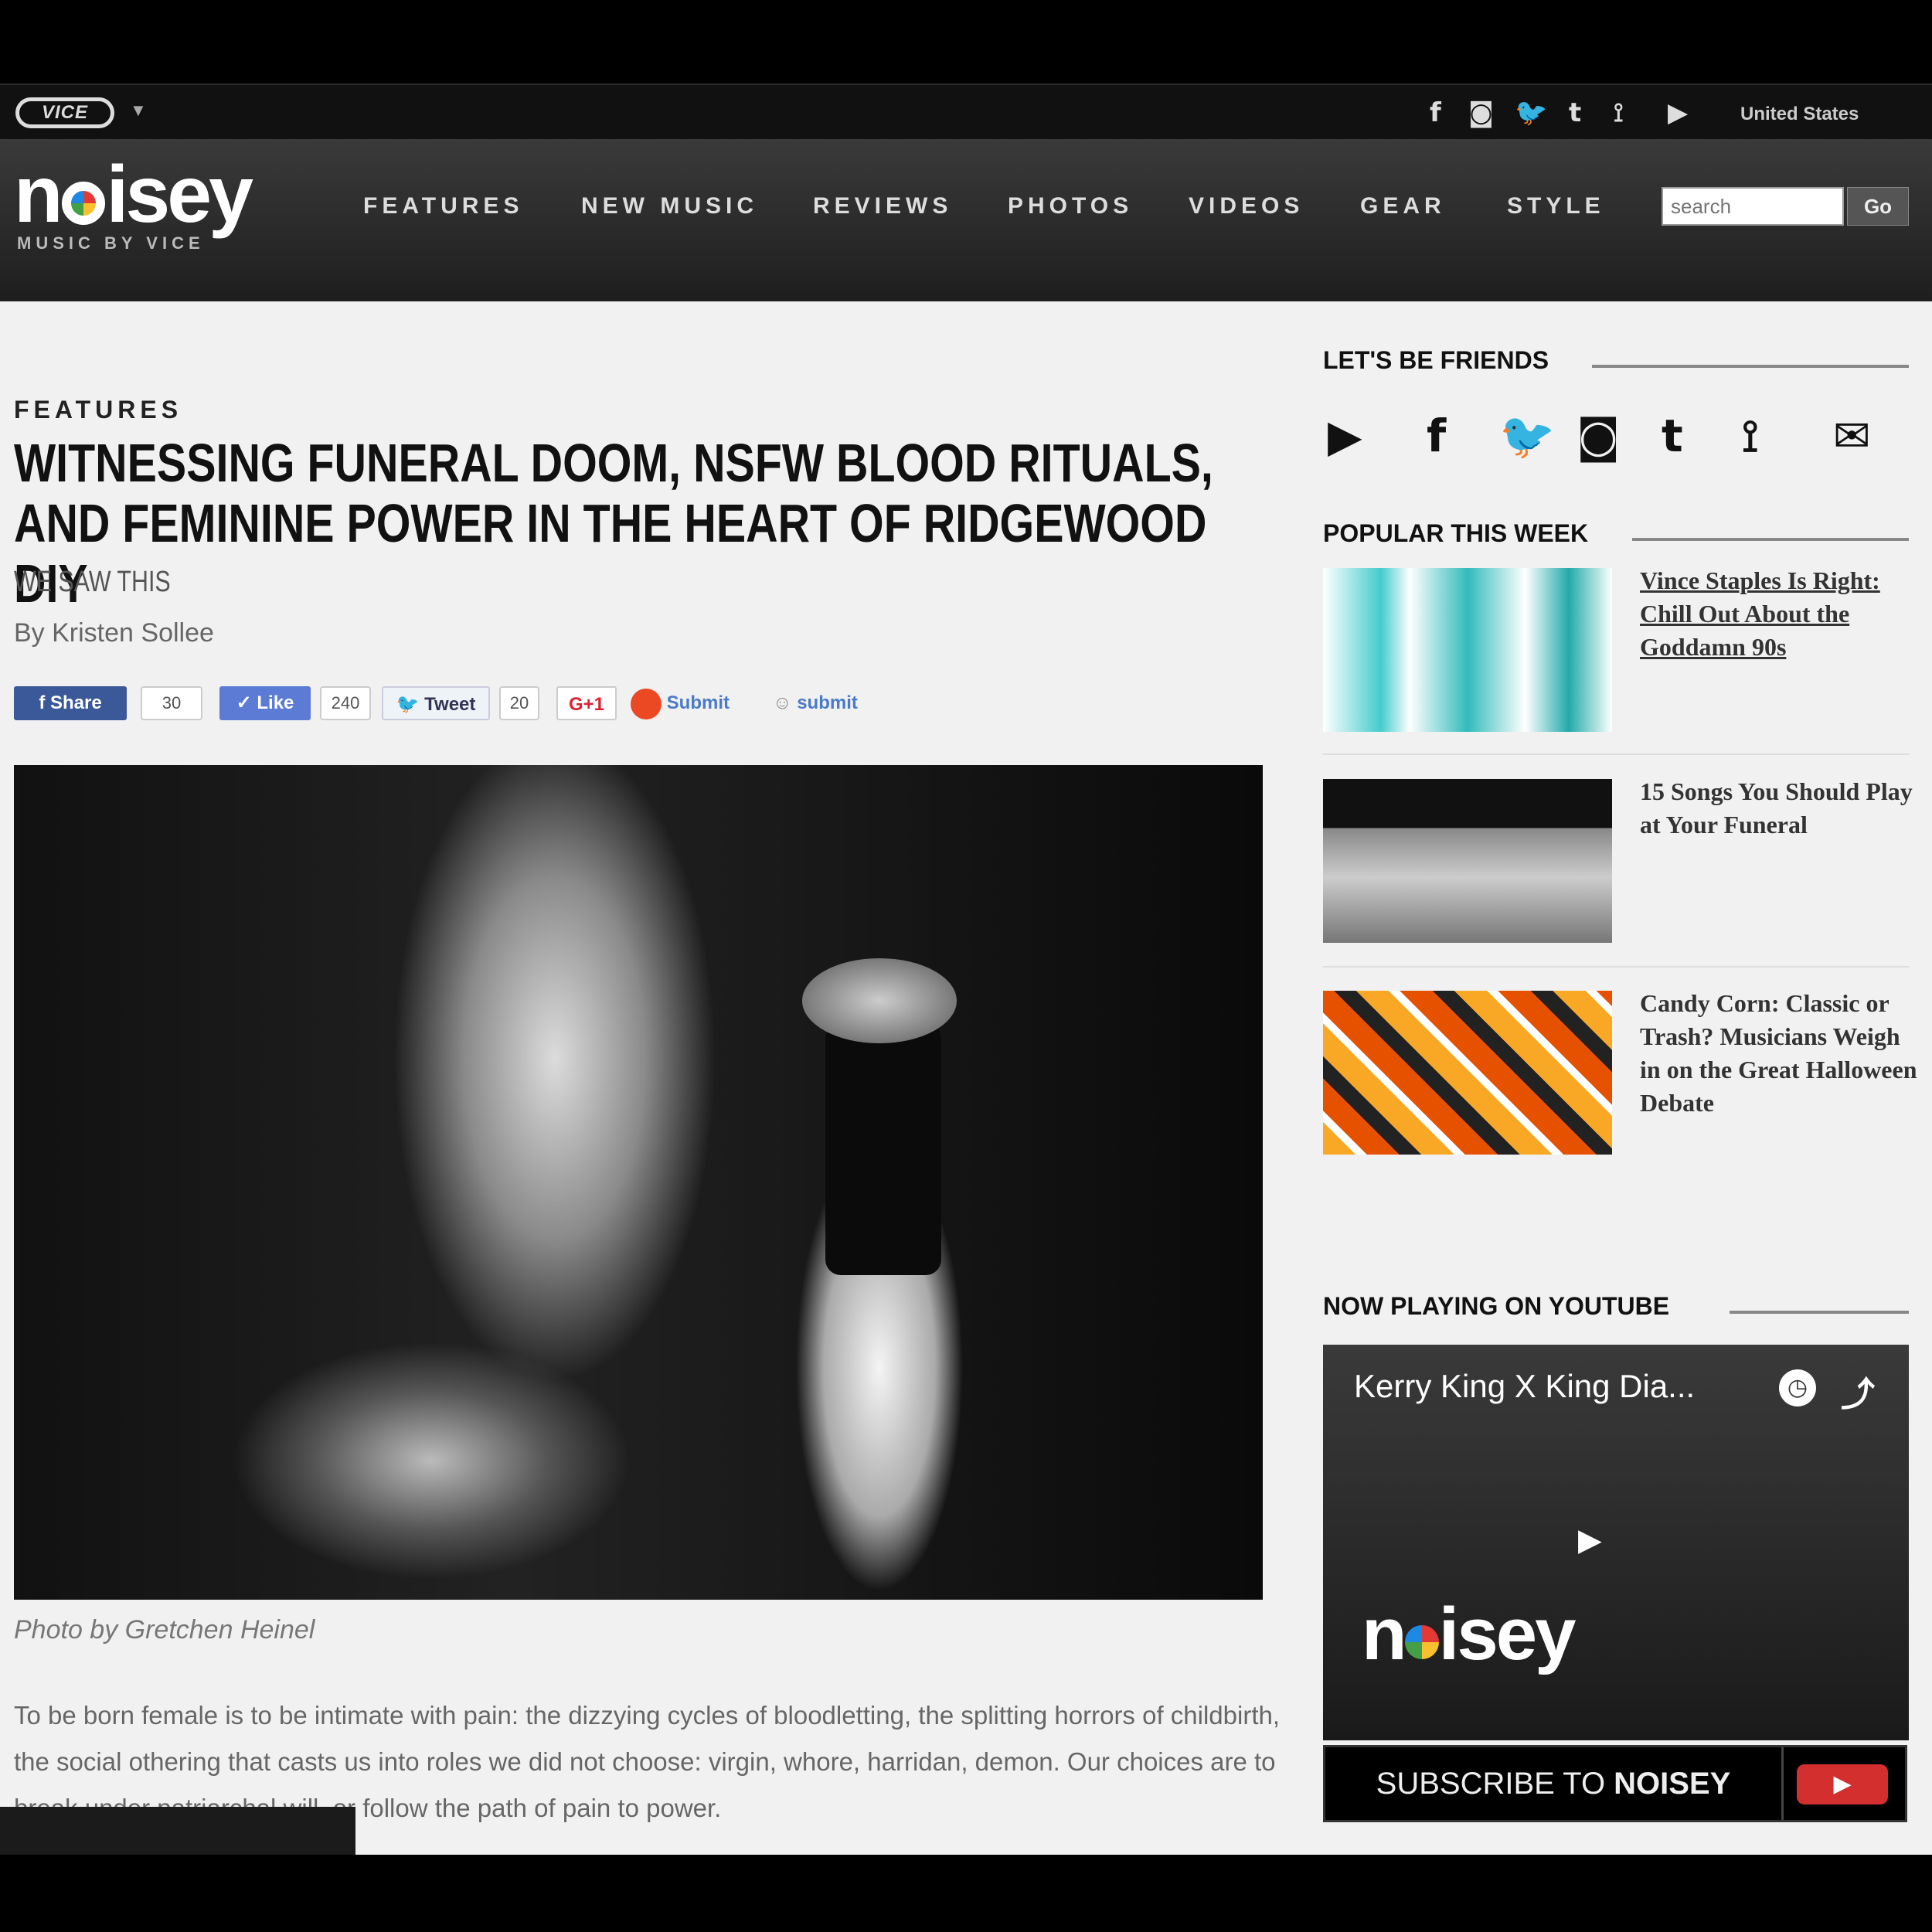  Describe the element at coordinates (586, 703) in the screenshot. I see `google-plus-button: G+1` at that location.